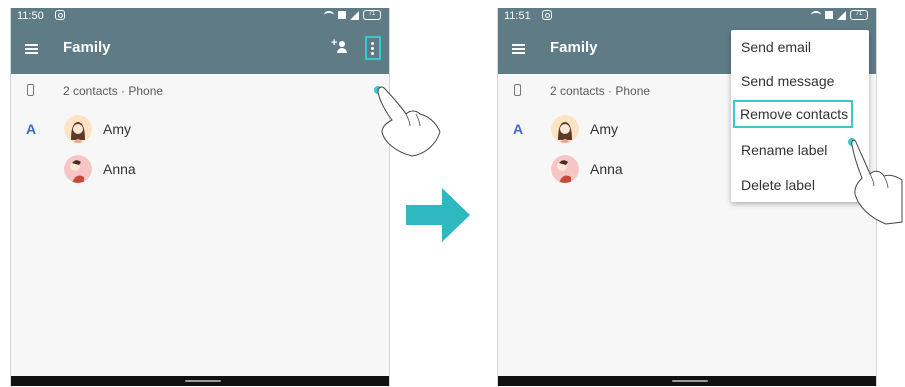 Image resolution: width=905 pixels, height=387 pixels. Describe the element at coordinates (200, 16) in the screenshot. I see `status-bar: 11:50 71` at that location.